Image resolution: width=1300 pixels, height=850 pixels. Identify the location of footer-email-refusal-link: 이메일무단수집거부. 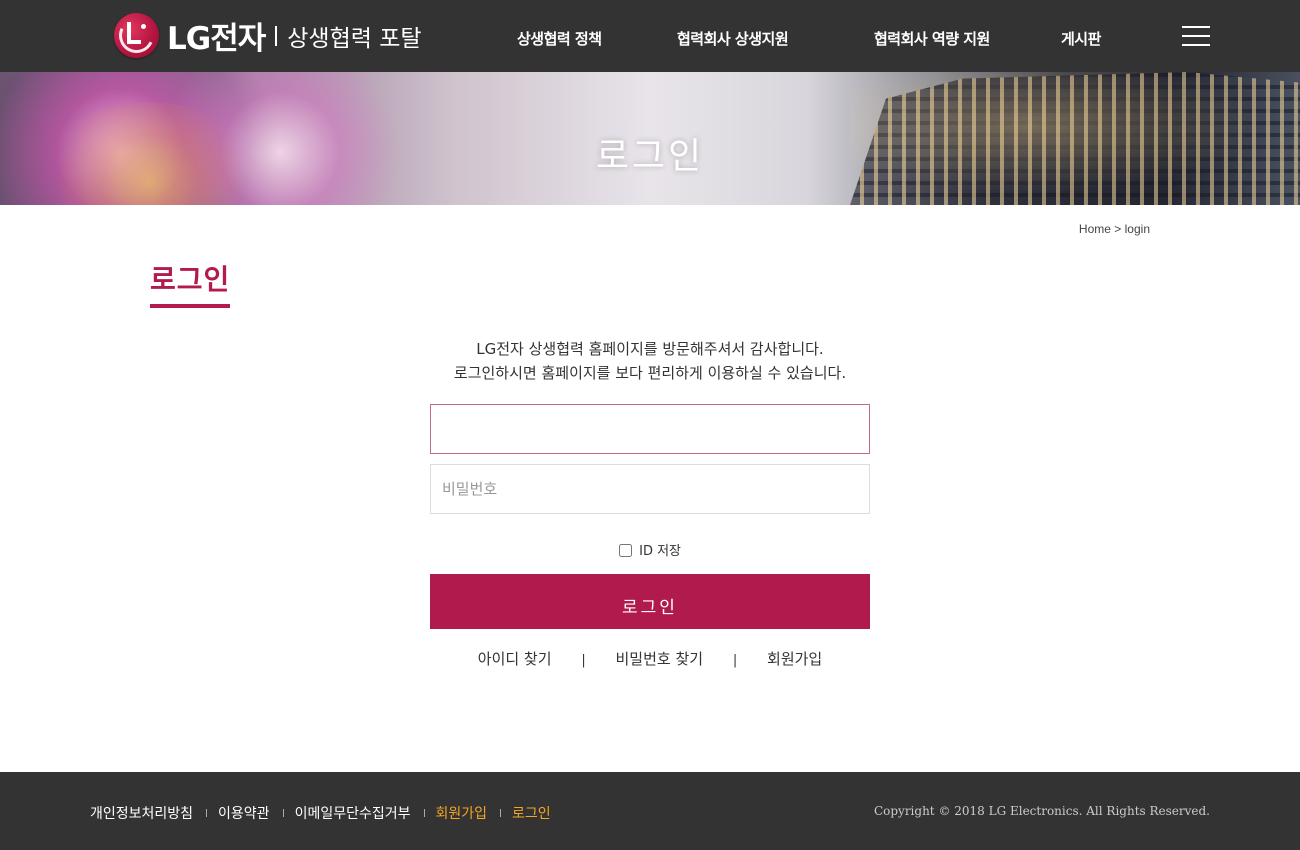
(353, 813).